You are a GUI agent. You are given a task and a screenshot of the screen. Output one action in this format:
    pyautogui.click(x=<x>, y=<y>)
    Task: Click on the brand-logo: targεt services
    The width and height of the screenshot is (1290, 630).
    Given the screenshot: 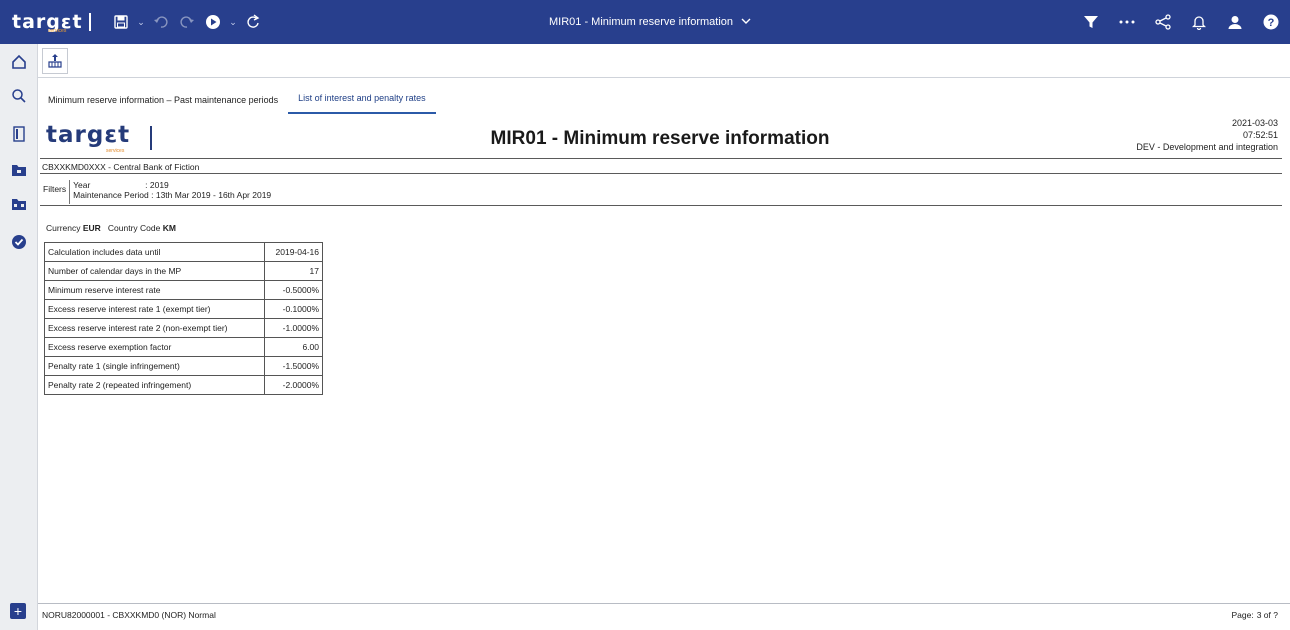 What is the action you would take?
    pyautogui.click(x=49, y=22)
    